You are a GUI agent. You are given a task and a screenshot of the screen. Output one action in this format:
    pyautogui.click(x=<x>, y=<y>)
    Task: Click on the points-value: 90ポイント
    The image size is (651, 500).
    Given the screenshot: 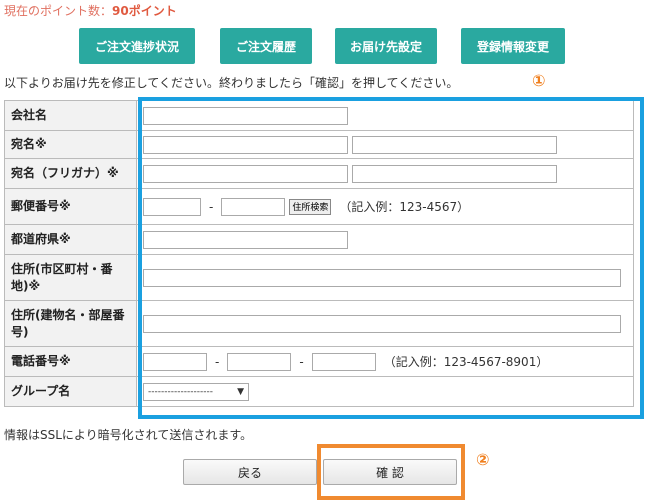 What is the action you would take?
    pyautogui.click(x=144, y=11)
    